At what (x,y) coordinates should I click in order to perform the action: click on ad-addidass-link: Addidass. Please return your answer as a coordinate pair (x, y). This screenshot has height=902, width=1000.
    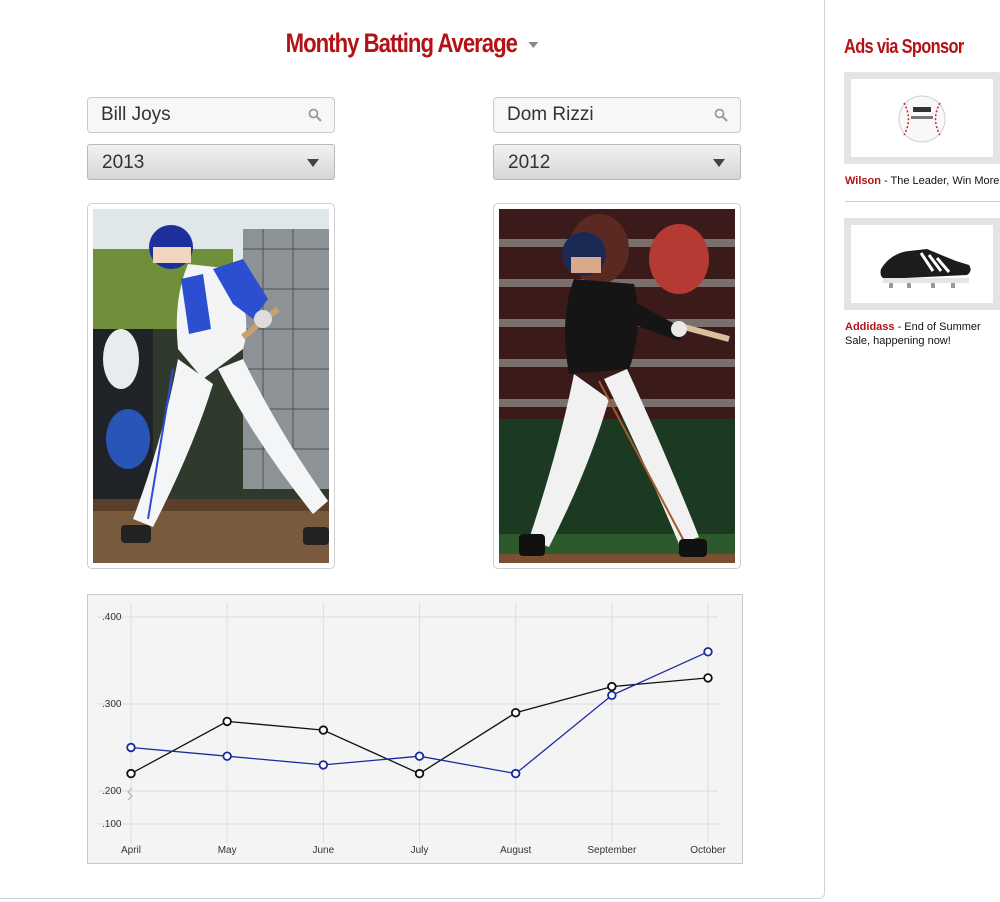
    Looking at the image, I should click on (870, 327).